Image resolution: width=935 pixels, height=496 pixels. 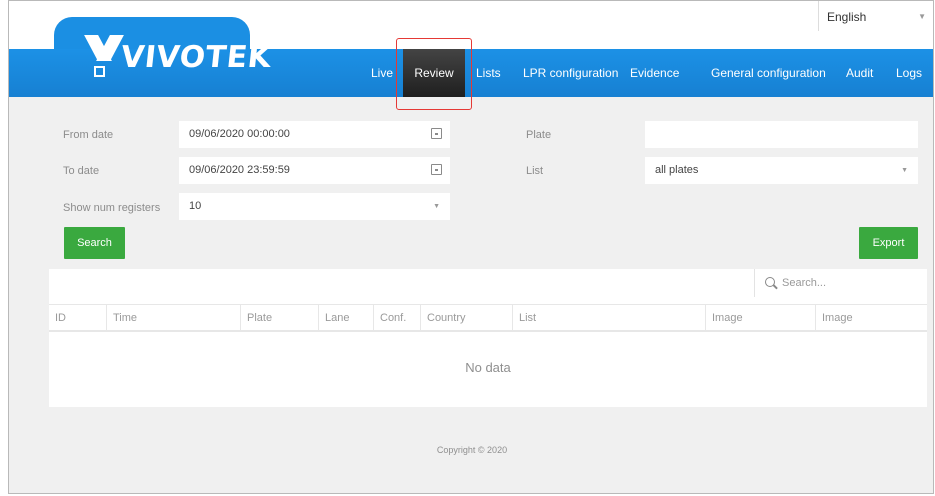 What do you see at coordinates (608, 318) in the screenshot?
I see `column-list: List` at bounding box center [608, 318].